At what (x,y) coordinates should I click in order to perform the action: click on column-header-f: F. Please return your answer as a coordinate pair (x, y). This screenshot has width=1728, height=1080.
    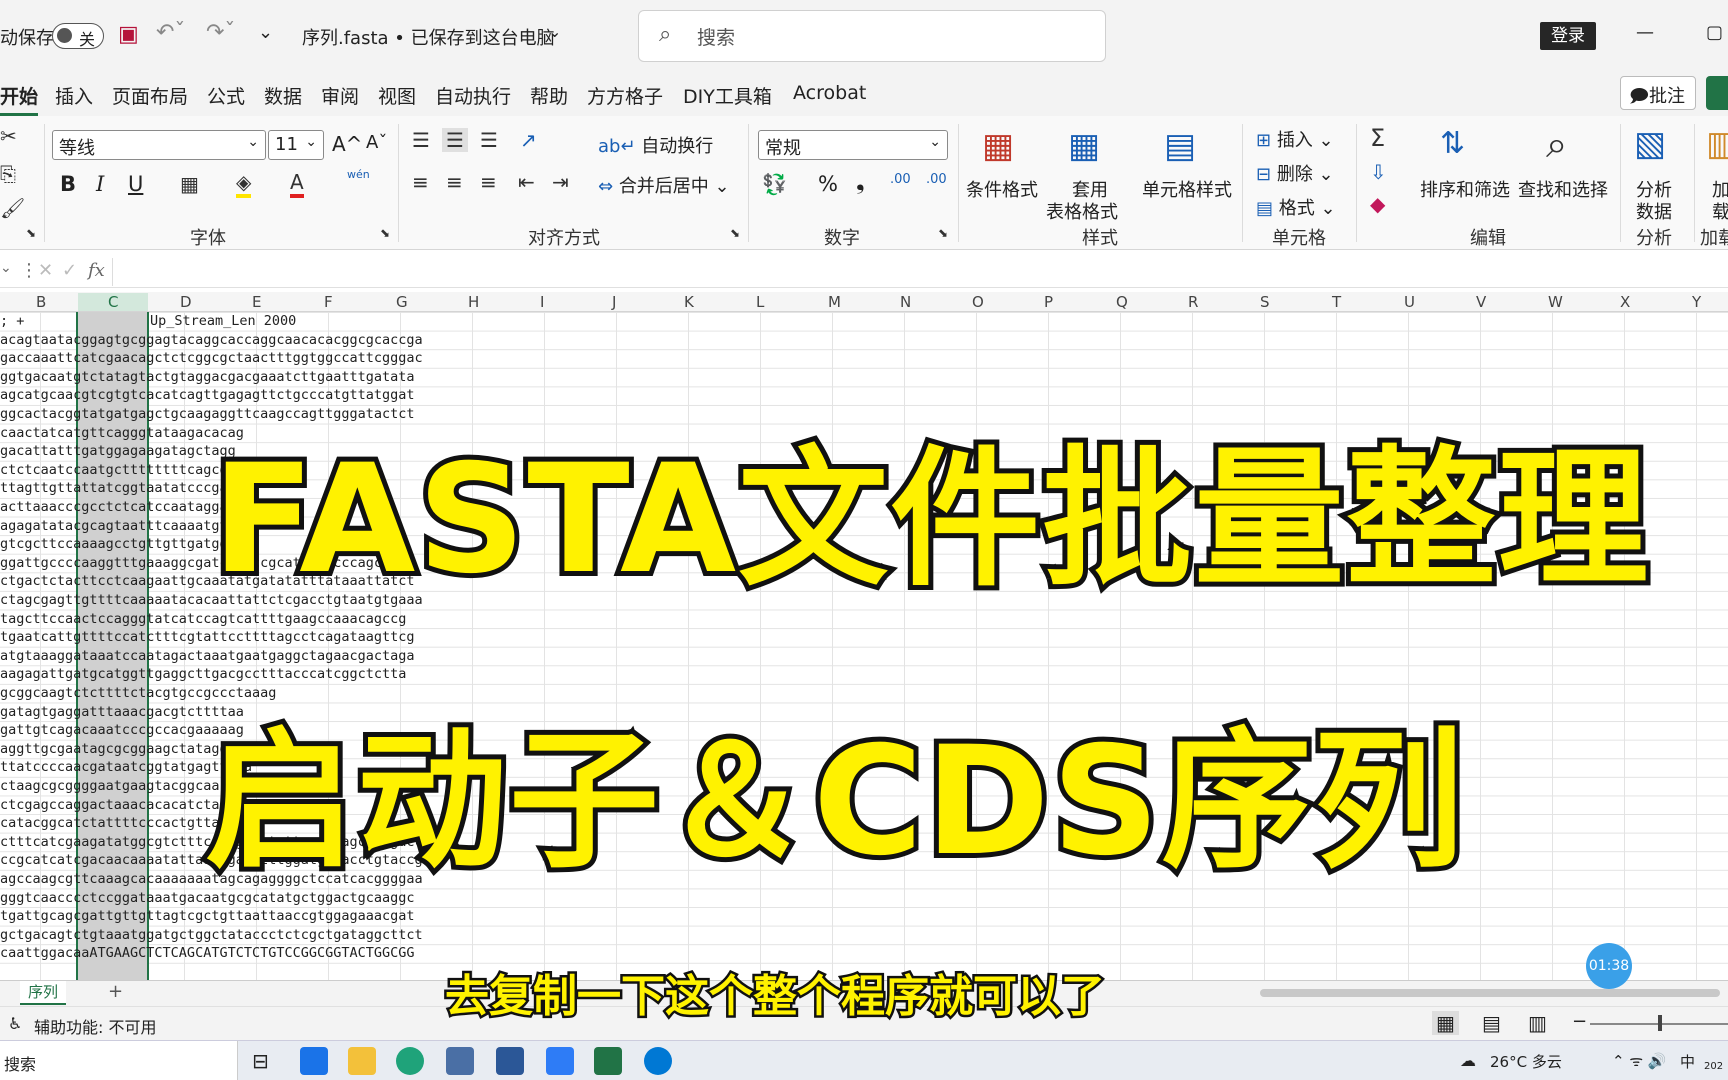
    Looking at the image, I should click on (328, 302).